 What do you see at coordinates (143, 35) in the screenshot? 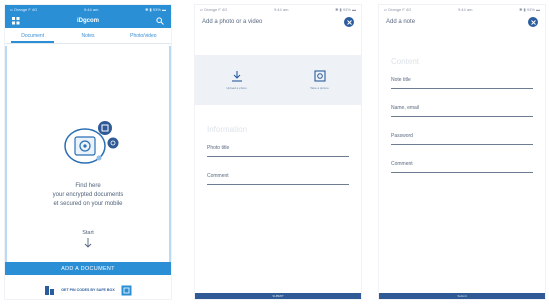
I see `tab-photo-video: Photo/video` at bounding box center [143, 35].